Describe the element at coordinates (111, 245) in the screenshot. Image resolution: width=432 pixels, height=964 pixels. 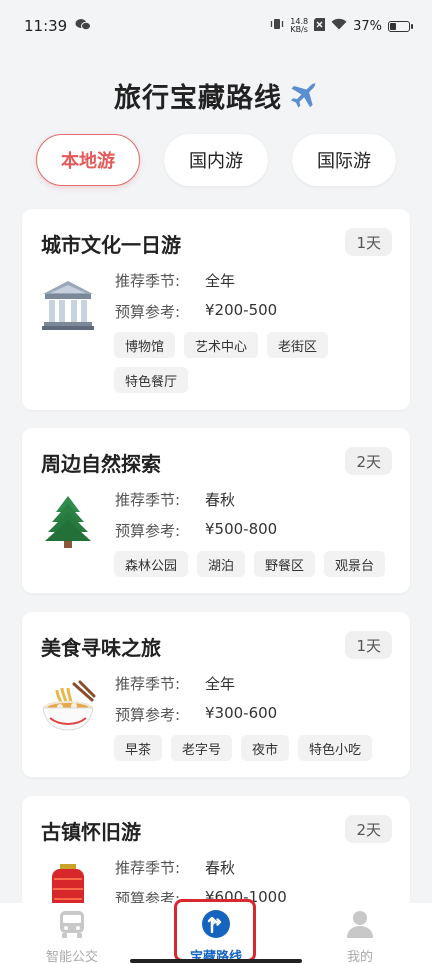
I see `route-title: 城市文化一日游` at that location.